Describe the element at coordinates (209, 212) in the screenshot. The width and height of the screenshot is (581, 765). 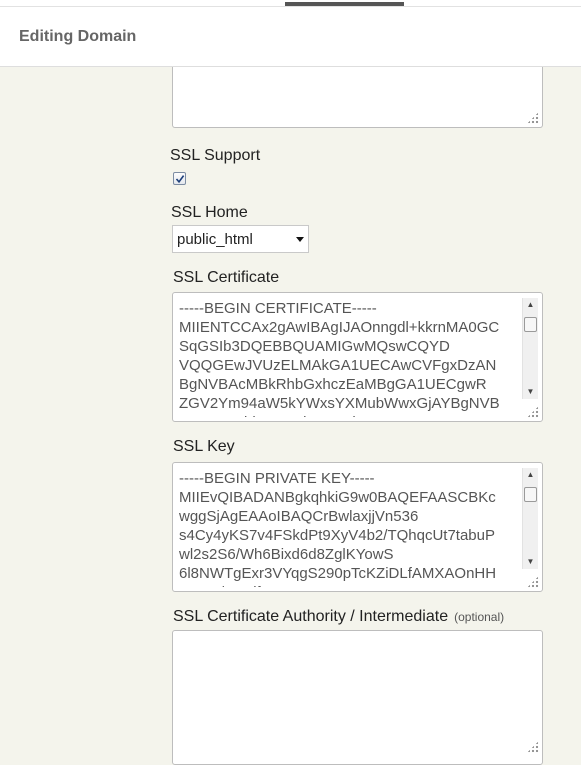
I see `ssl-home-label: SSL Home` at that location.